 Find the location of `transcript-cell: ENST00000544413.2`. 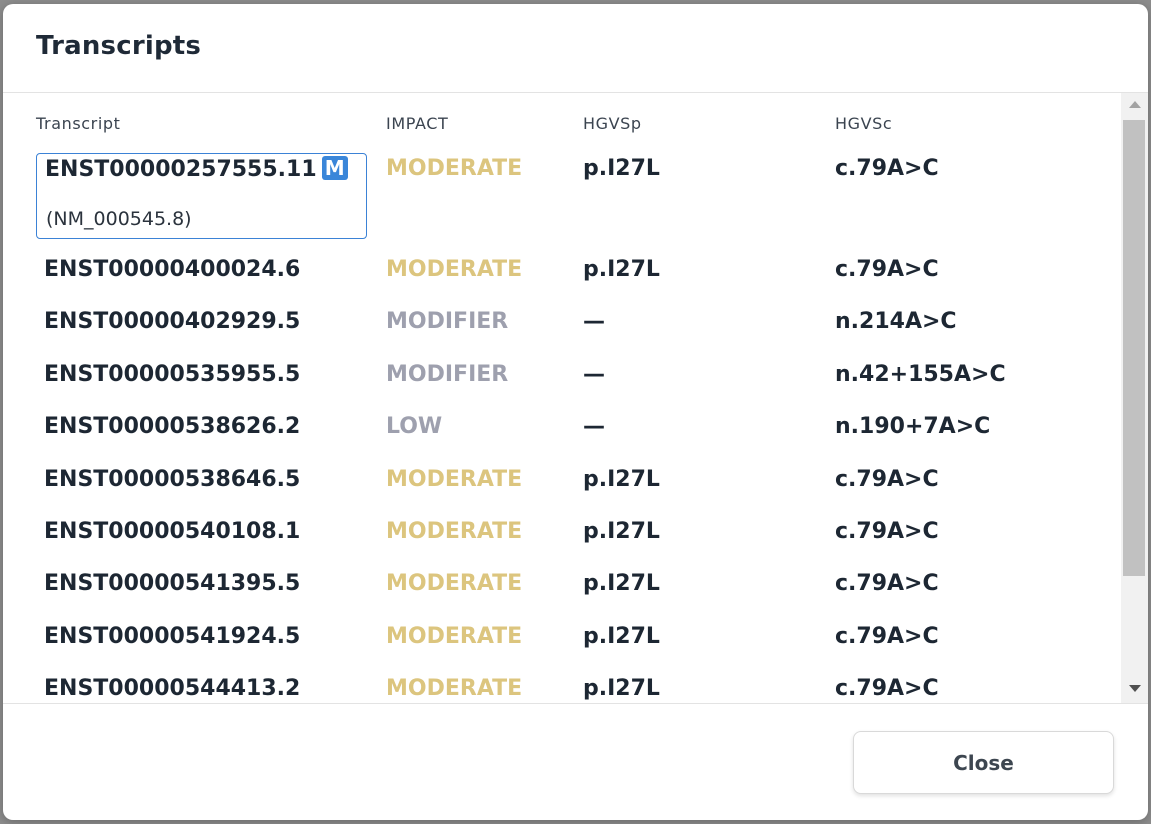

transcript-cell: ENST00000544413.2 is located at coordinates (172, 688).